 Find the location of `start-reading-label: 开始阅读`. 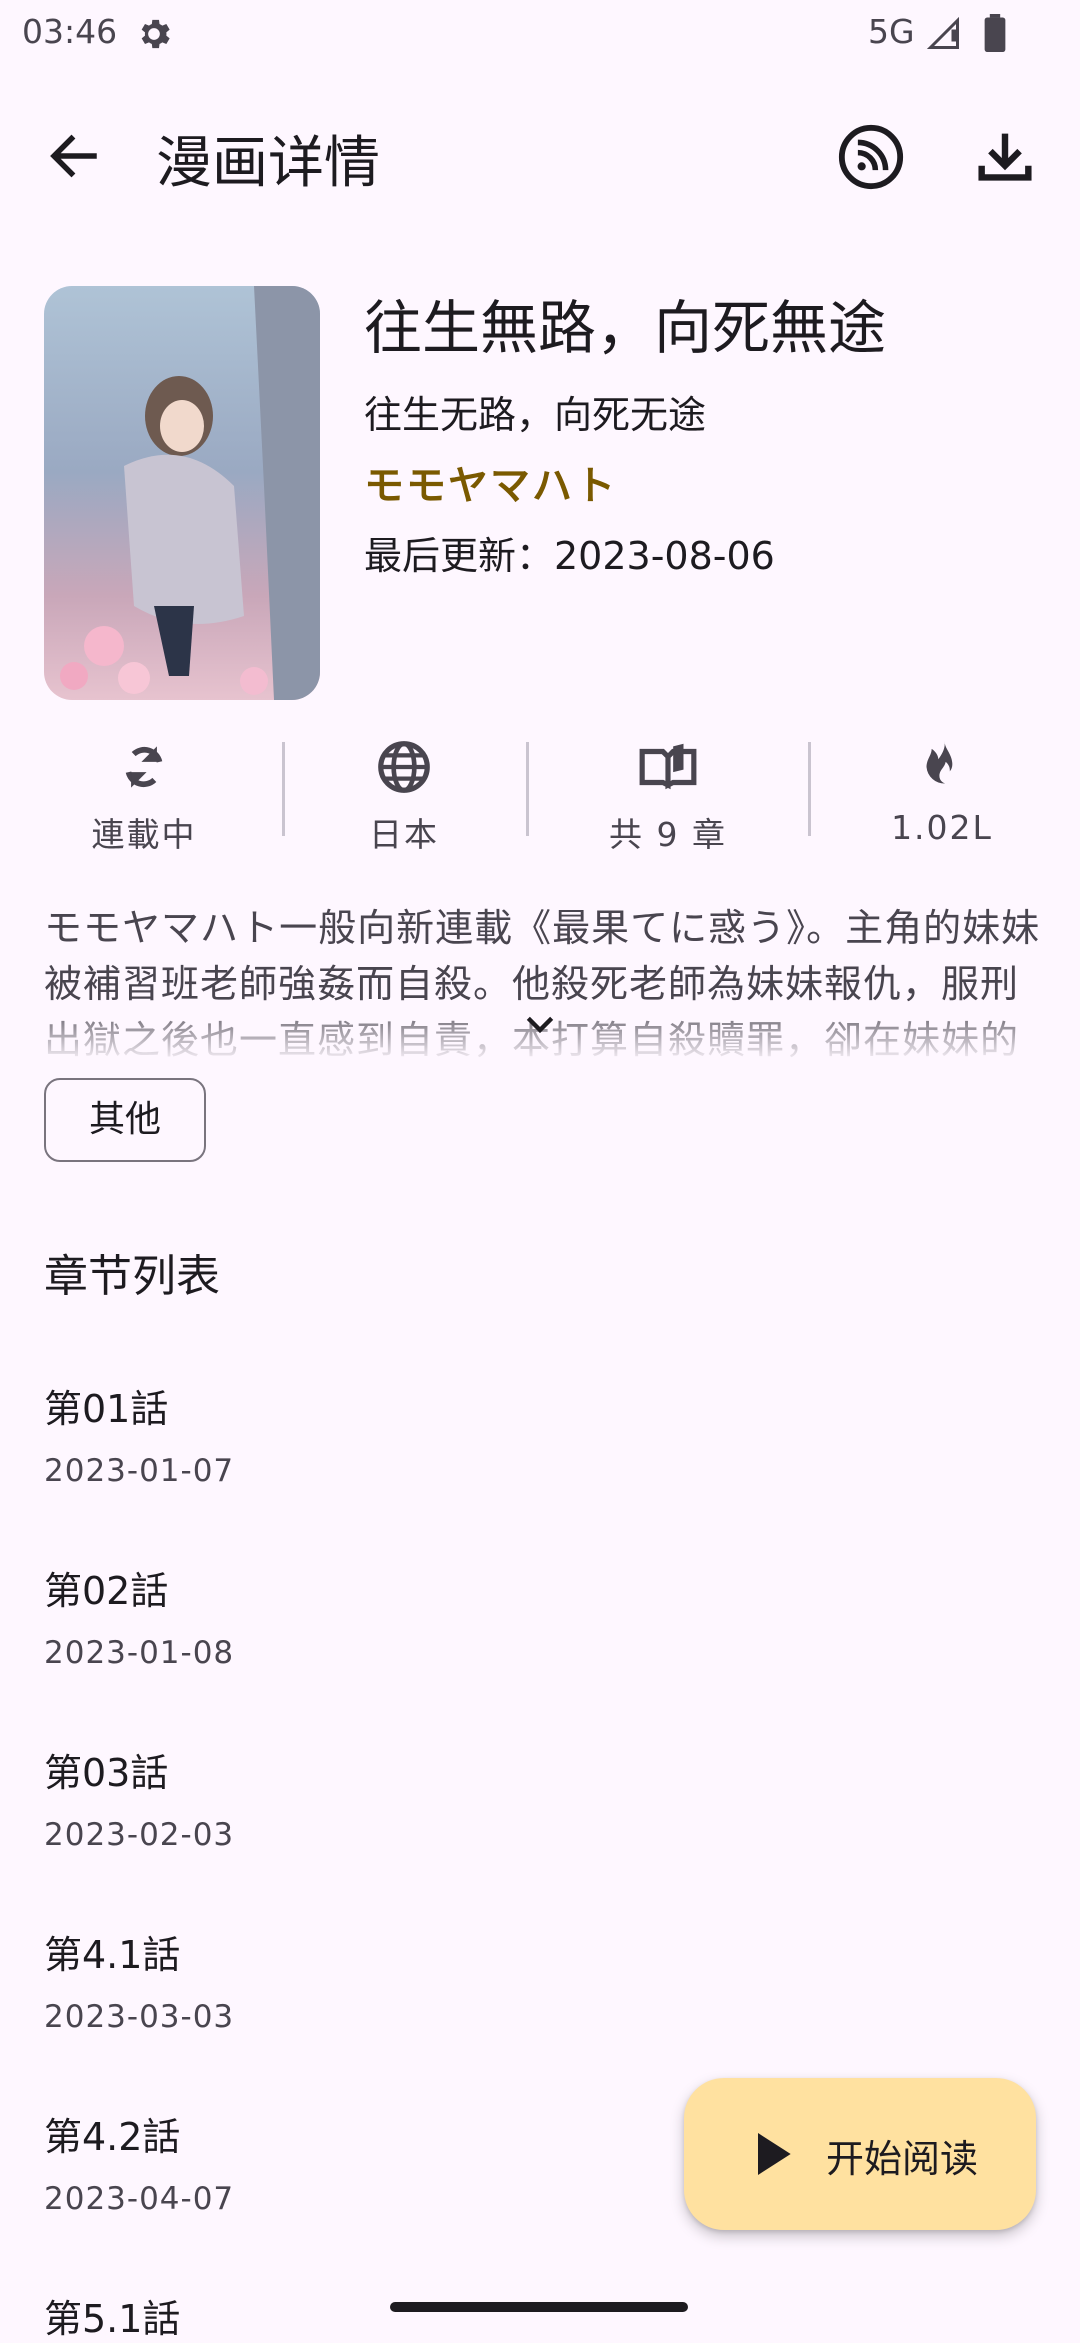

start-reading-label: 开始阅读 is located at coordinates (902, 2159).